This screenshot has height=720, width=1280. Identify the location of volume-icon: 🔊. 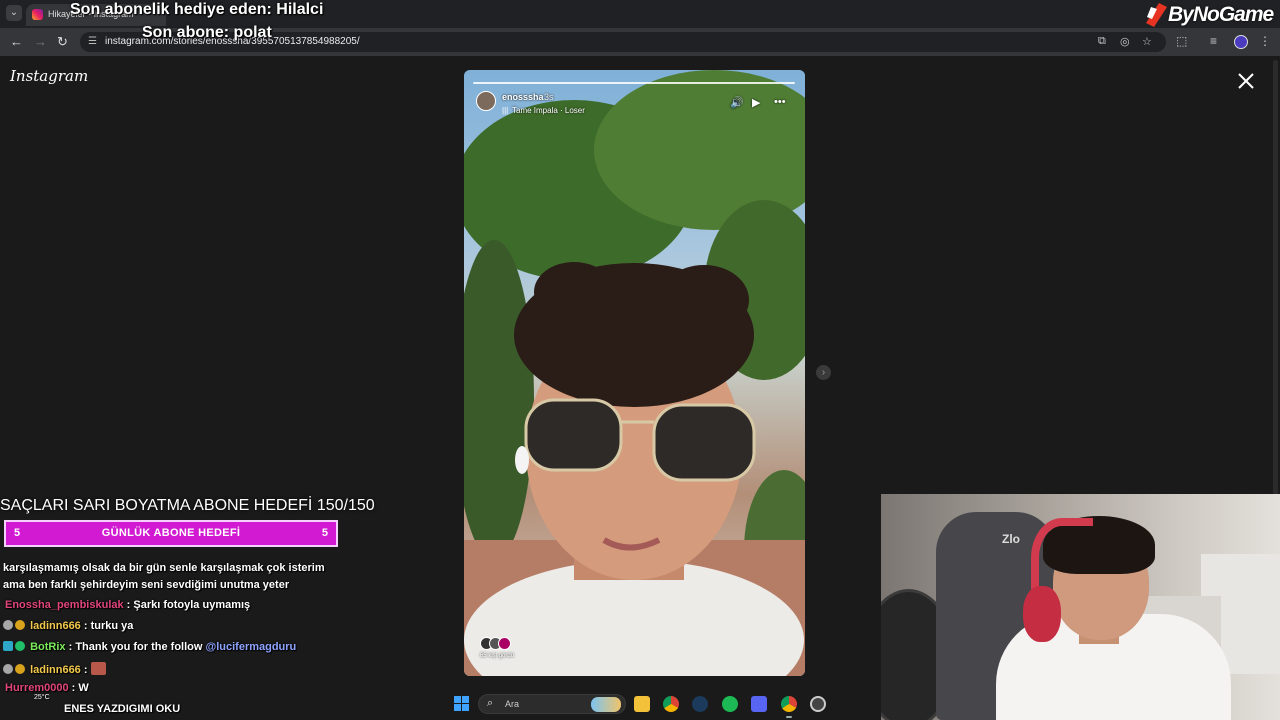
(737, 102).